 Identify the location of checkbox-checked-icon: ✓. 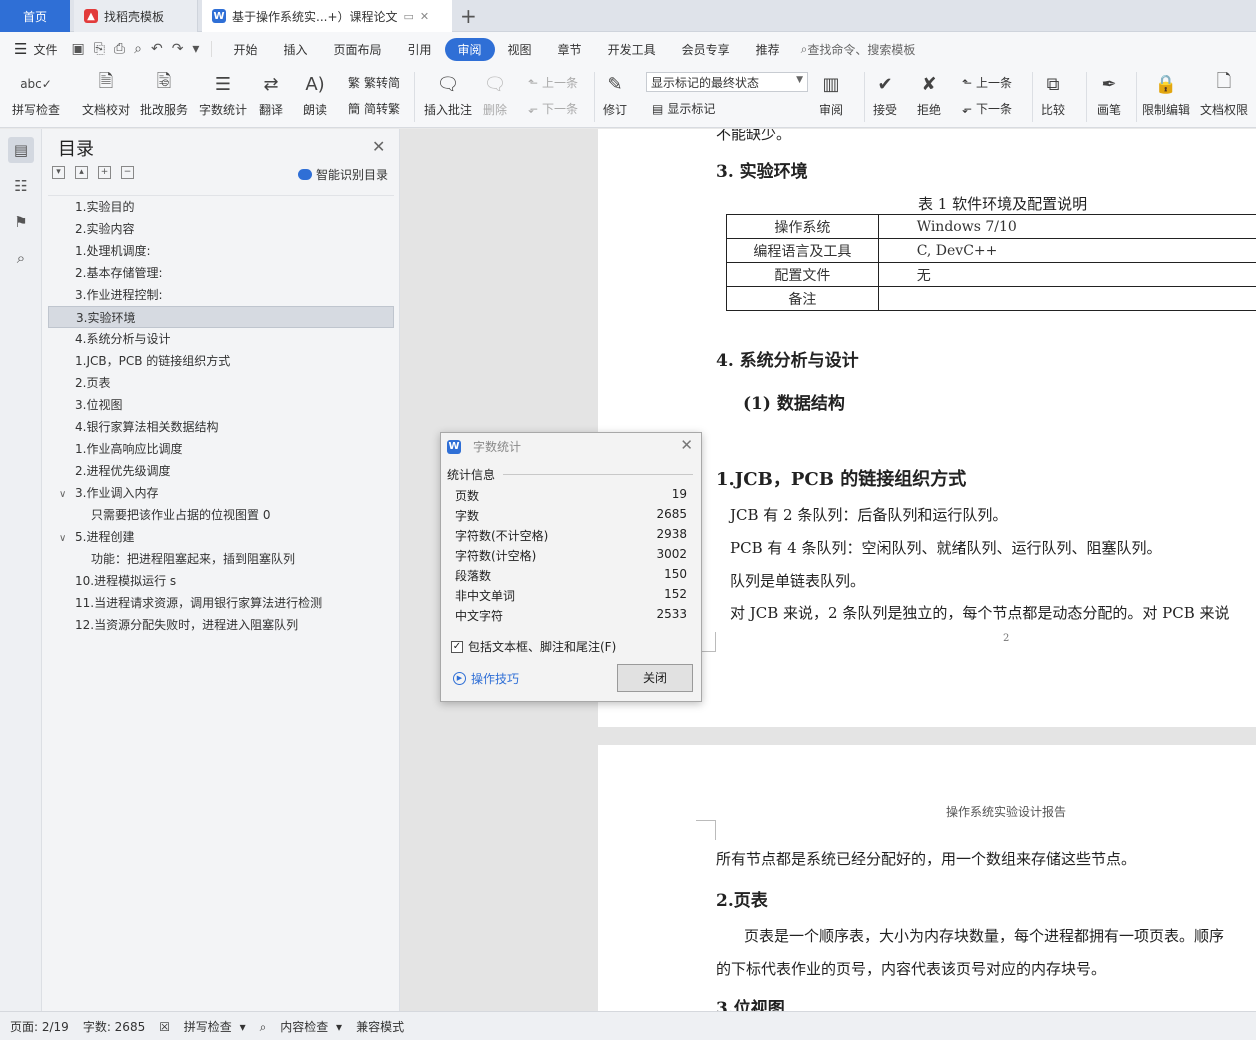
(457, 646).